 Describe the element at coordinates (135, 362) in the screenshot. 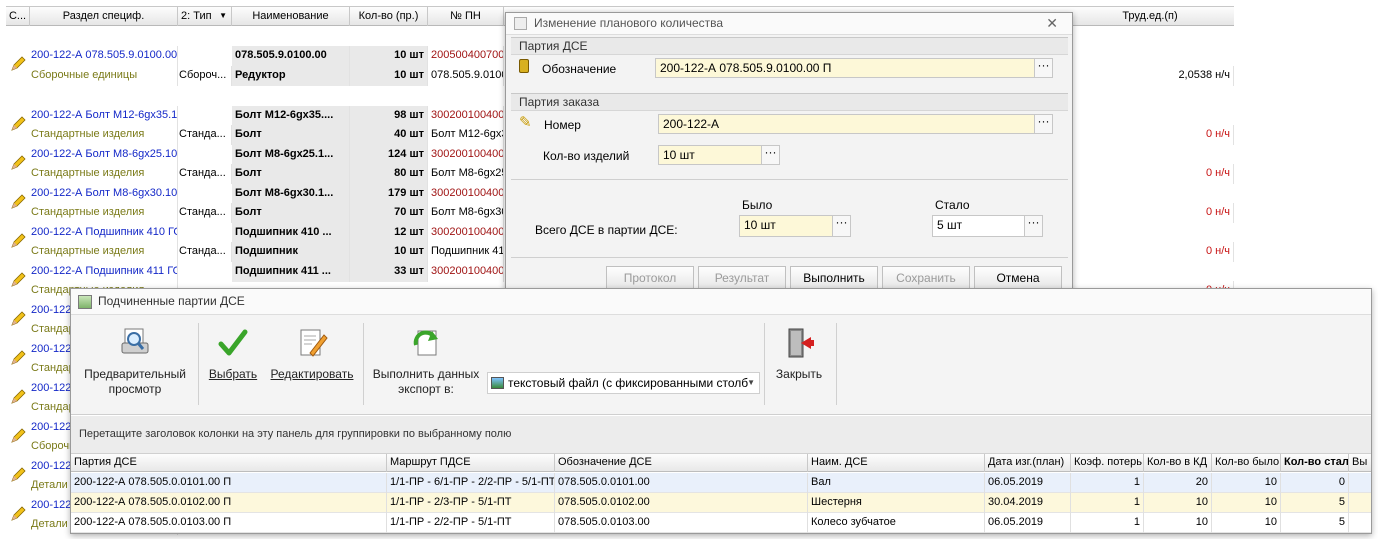

I see `preview-button: Предварительный просмотр` at that location.